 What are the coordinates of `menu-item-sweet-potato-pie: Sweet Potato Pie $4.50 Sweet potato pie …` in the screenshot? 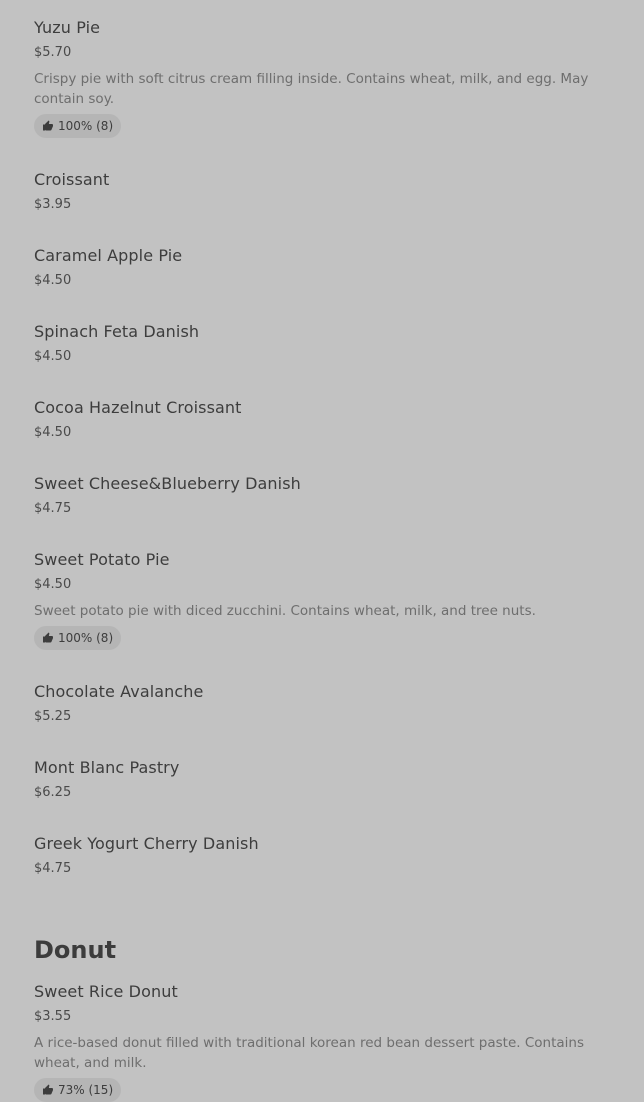 It's located at (324, 600).